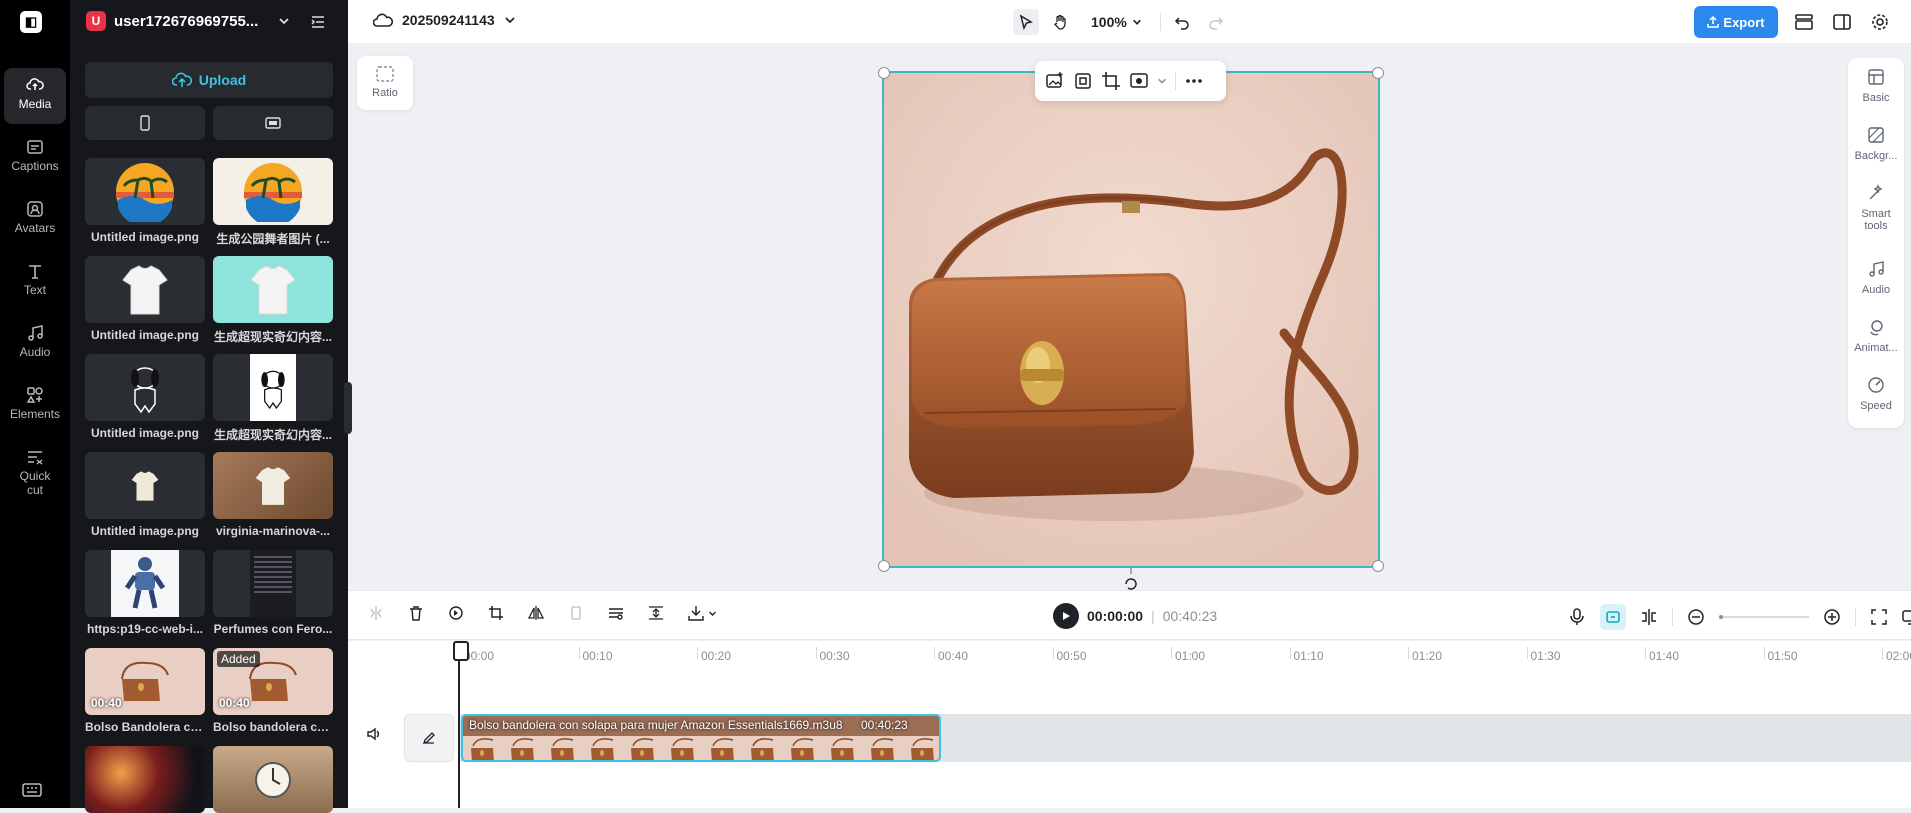  What do you see at coordinates (1764, 617) in the screenshot?
I see `zoom-slider` at bounding box center [1764, 617].